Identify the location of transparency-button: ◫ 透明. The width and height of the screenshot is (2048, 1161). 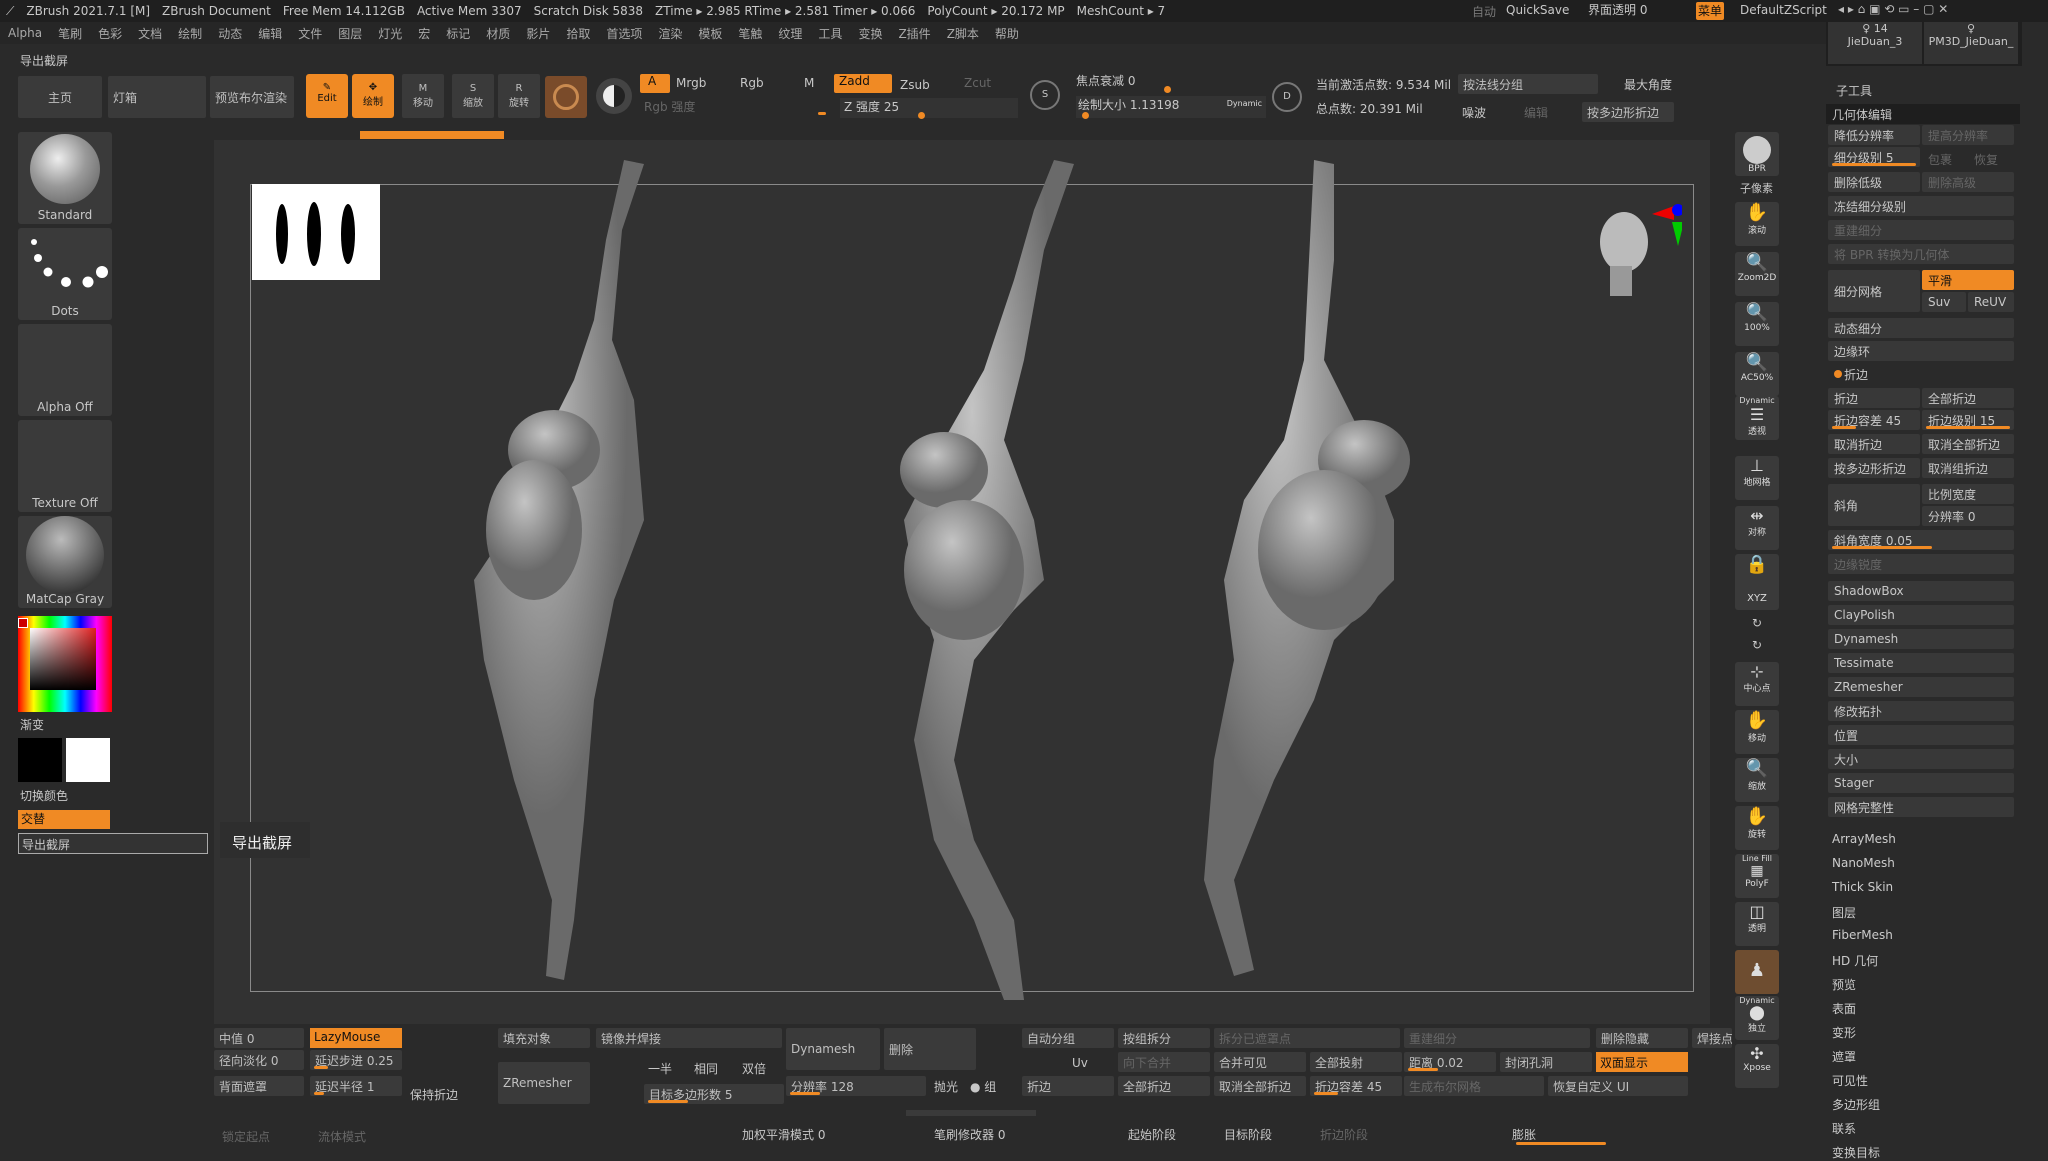
(1757, 924).